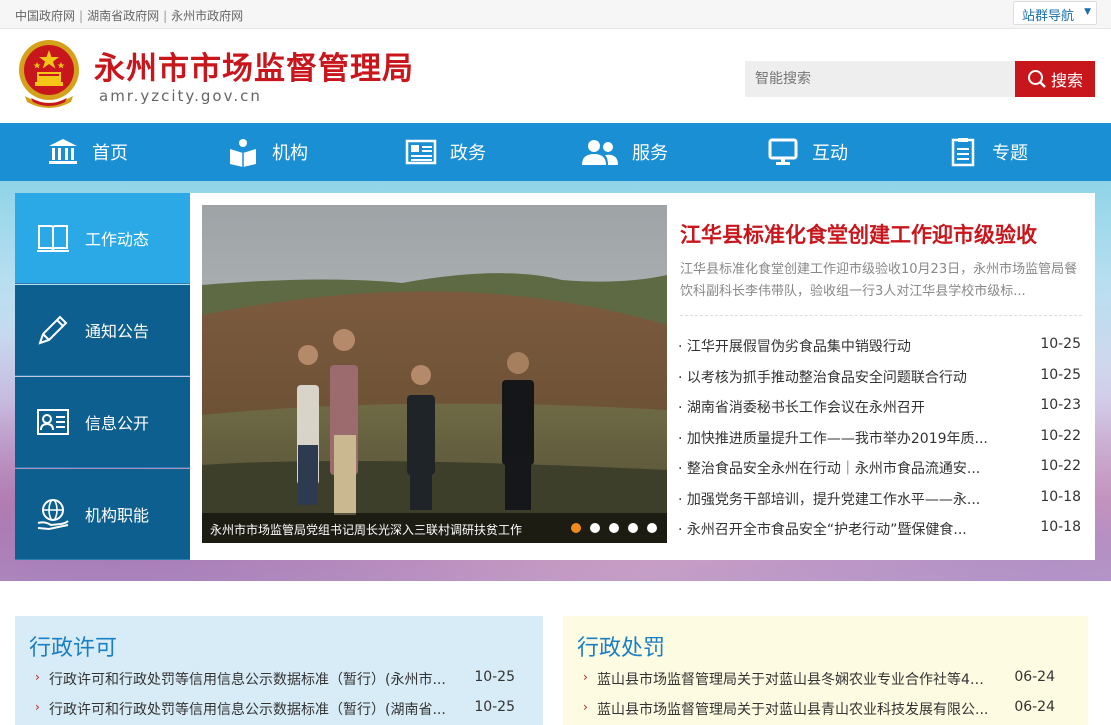 Image resolution: width=1111 pixels, height=725 pixels. I want to click on nav-item-home: 首页, so click(87, 152).